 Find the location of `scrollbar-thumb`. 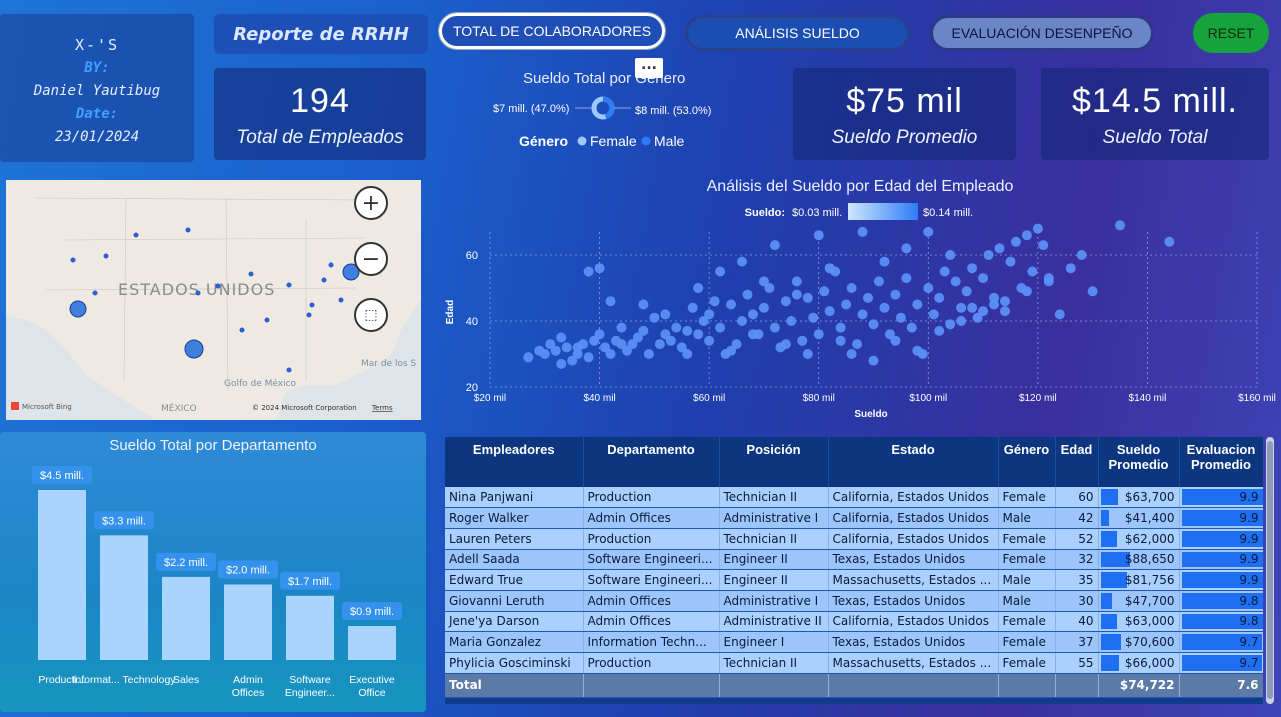

scrollbar-thumb is located at coordinates (1270, 570).